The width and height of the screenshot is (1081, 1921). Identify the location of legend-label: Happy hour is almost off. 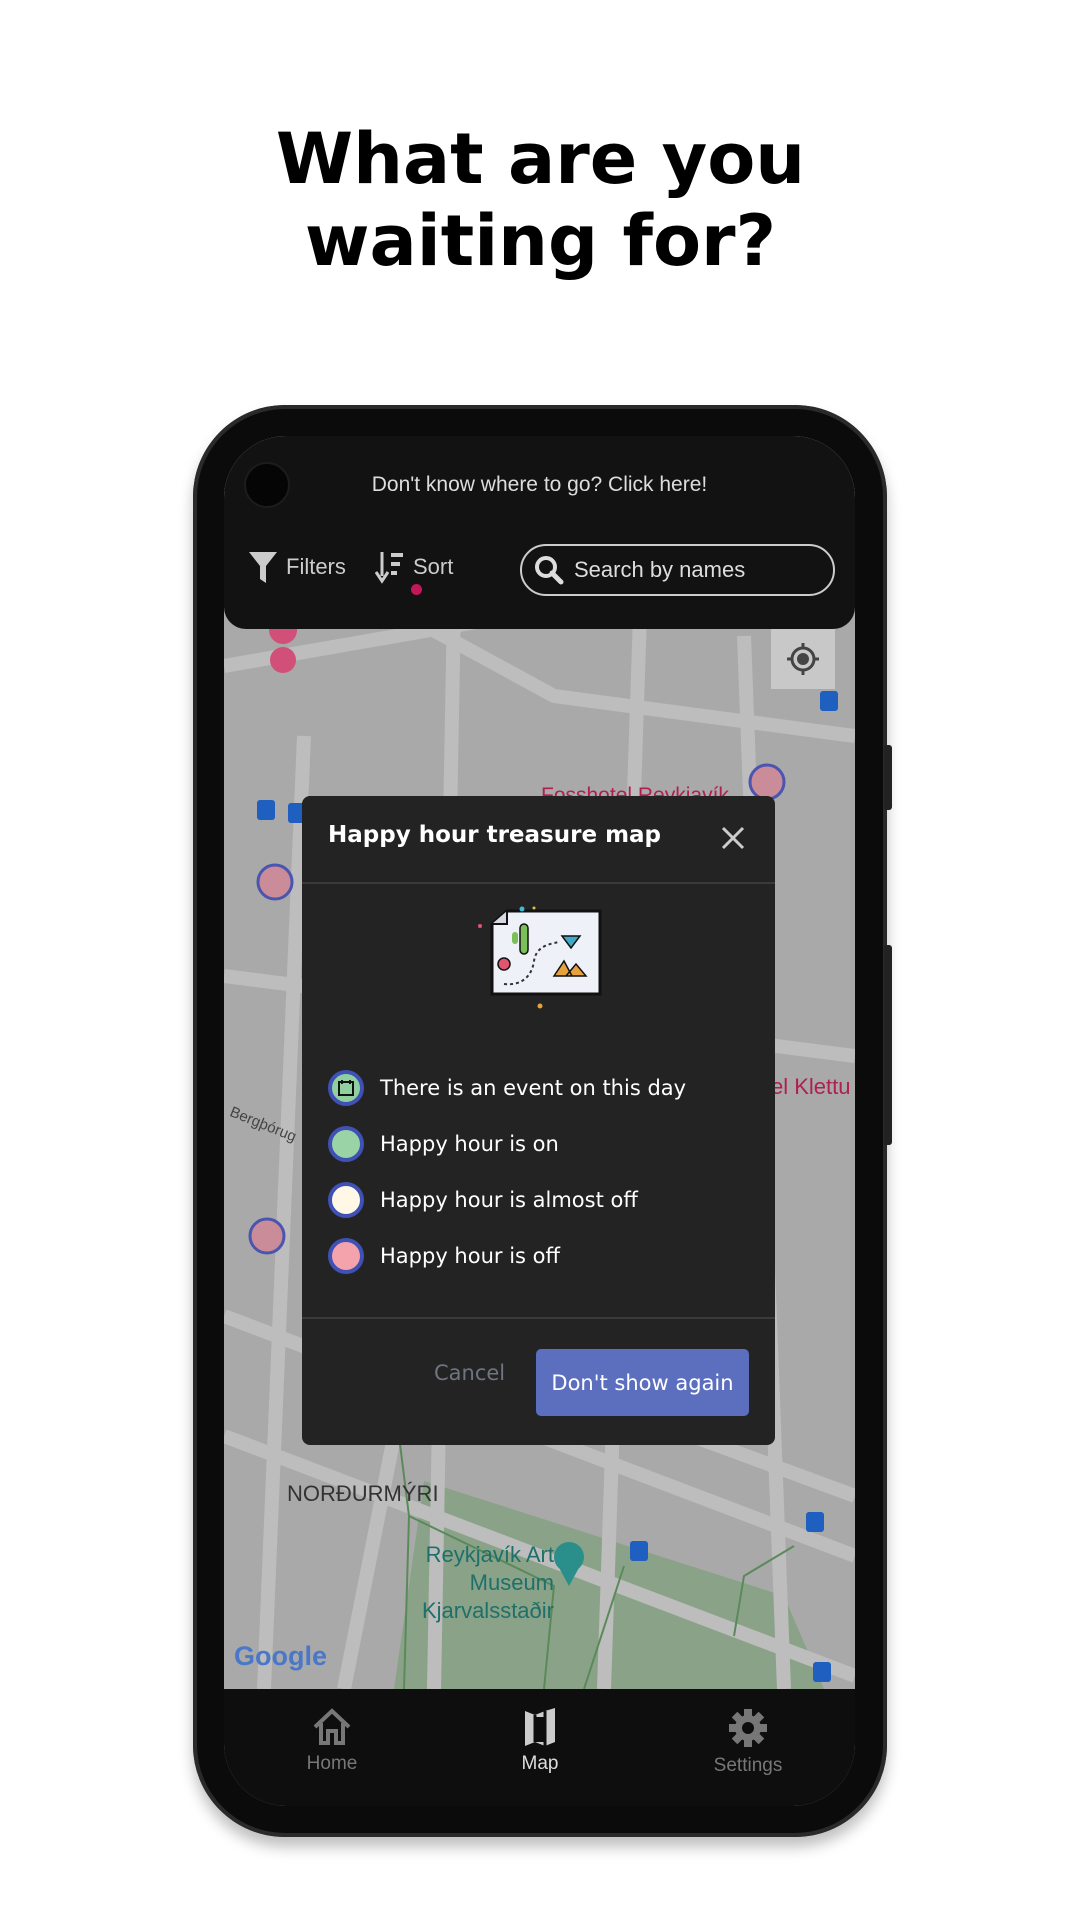
(509, 1200).